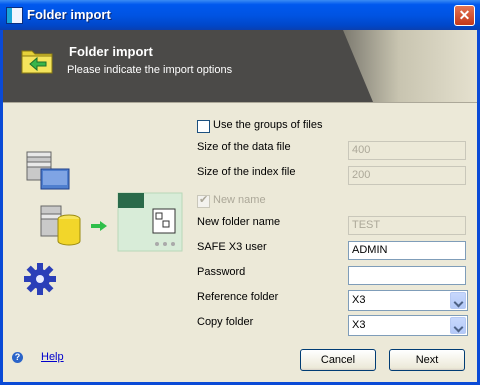  I want to click on safe-user-field: ADMIN, so click(407, 250).